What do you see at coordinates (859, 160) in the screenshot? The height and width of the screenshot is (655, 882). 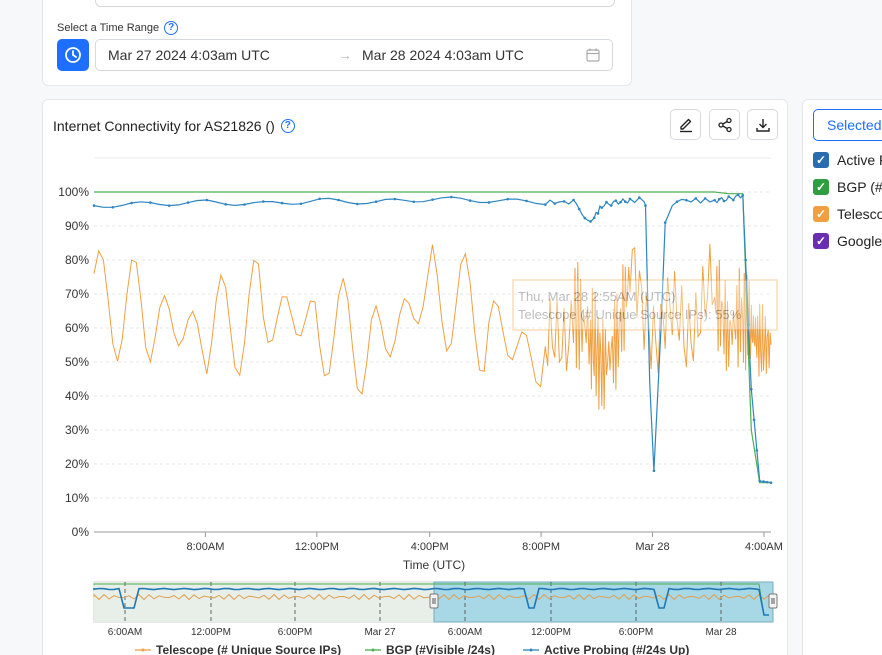 I see `legend-label: Active P` at bounding box center [859, 160].